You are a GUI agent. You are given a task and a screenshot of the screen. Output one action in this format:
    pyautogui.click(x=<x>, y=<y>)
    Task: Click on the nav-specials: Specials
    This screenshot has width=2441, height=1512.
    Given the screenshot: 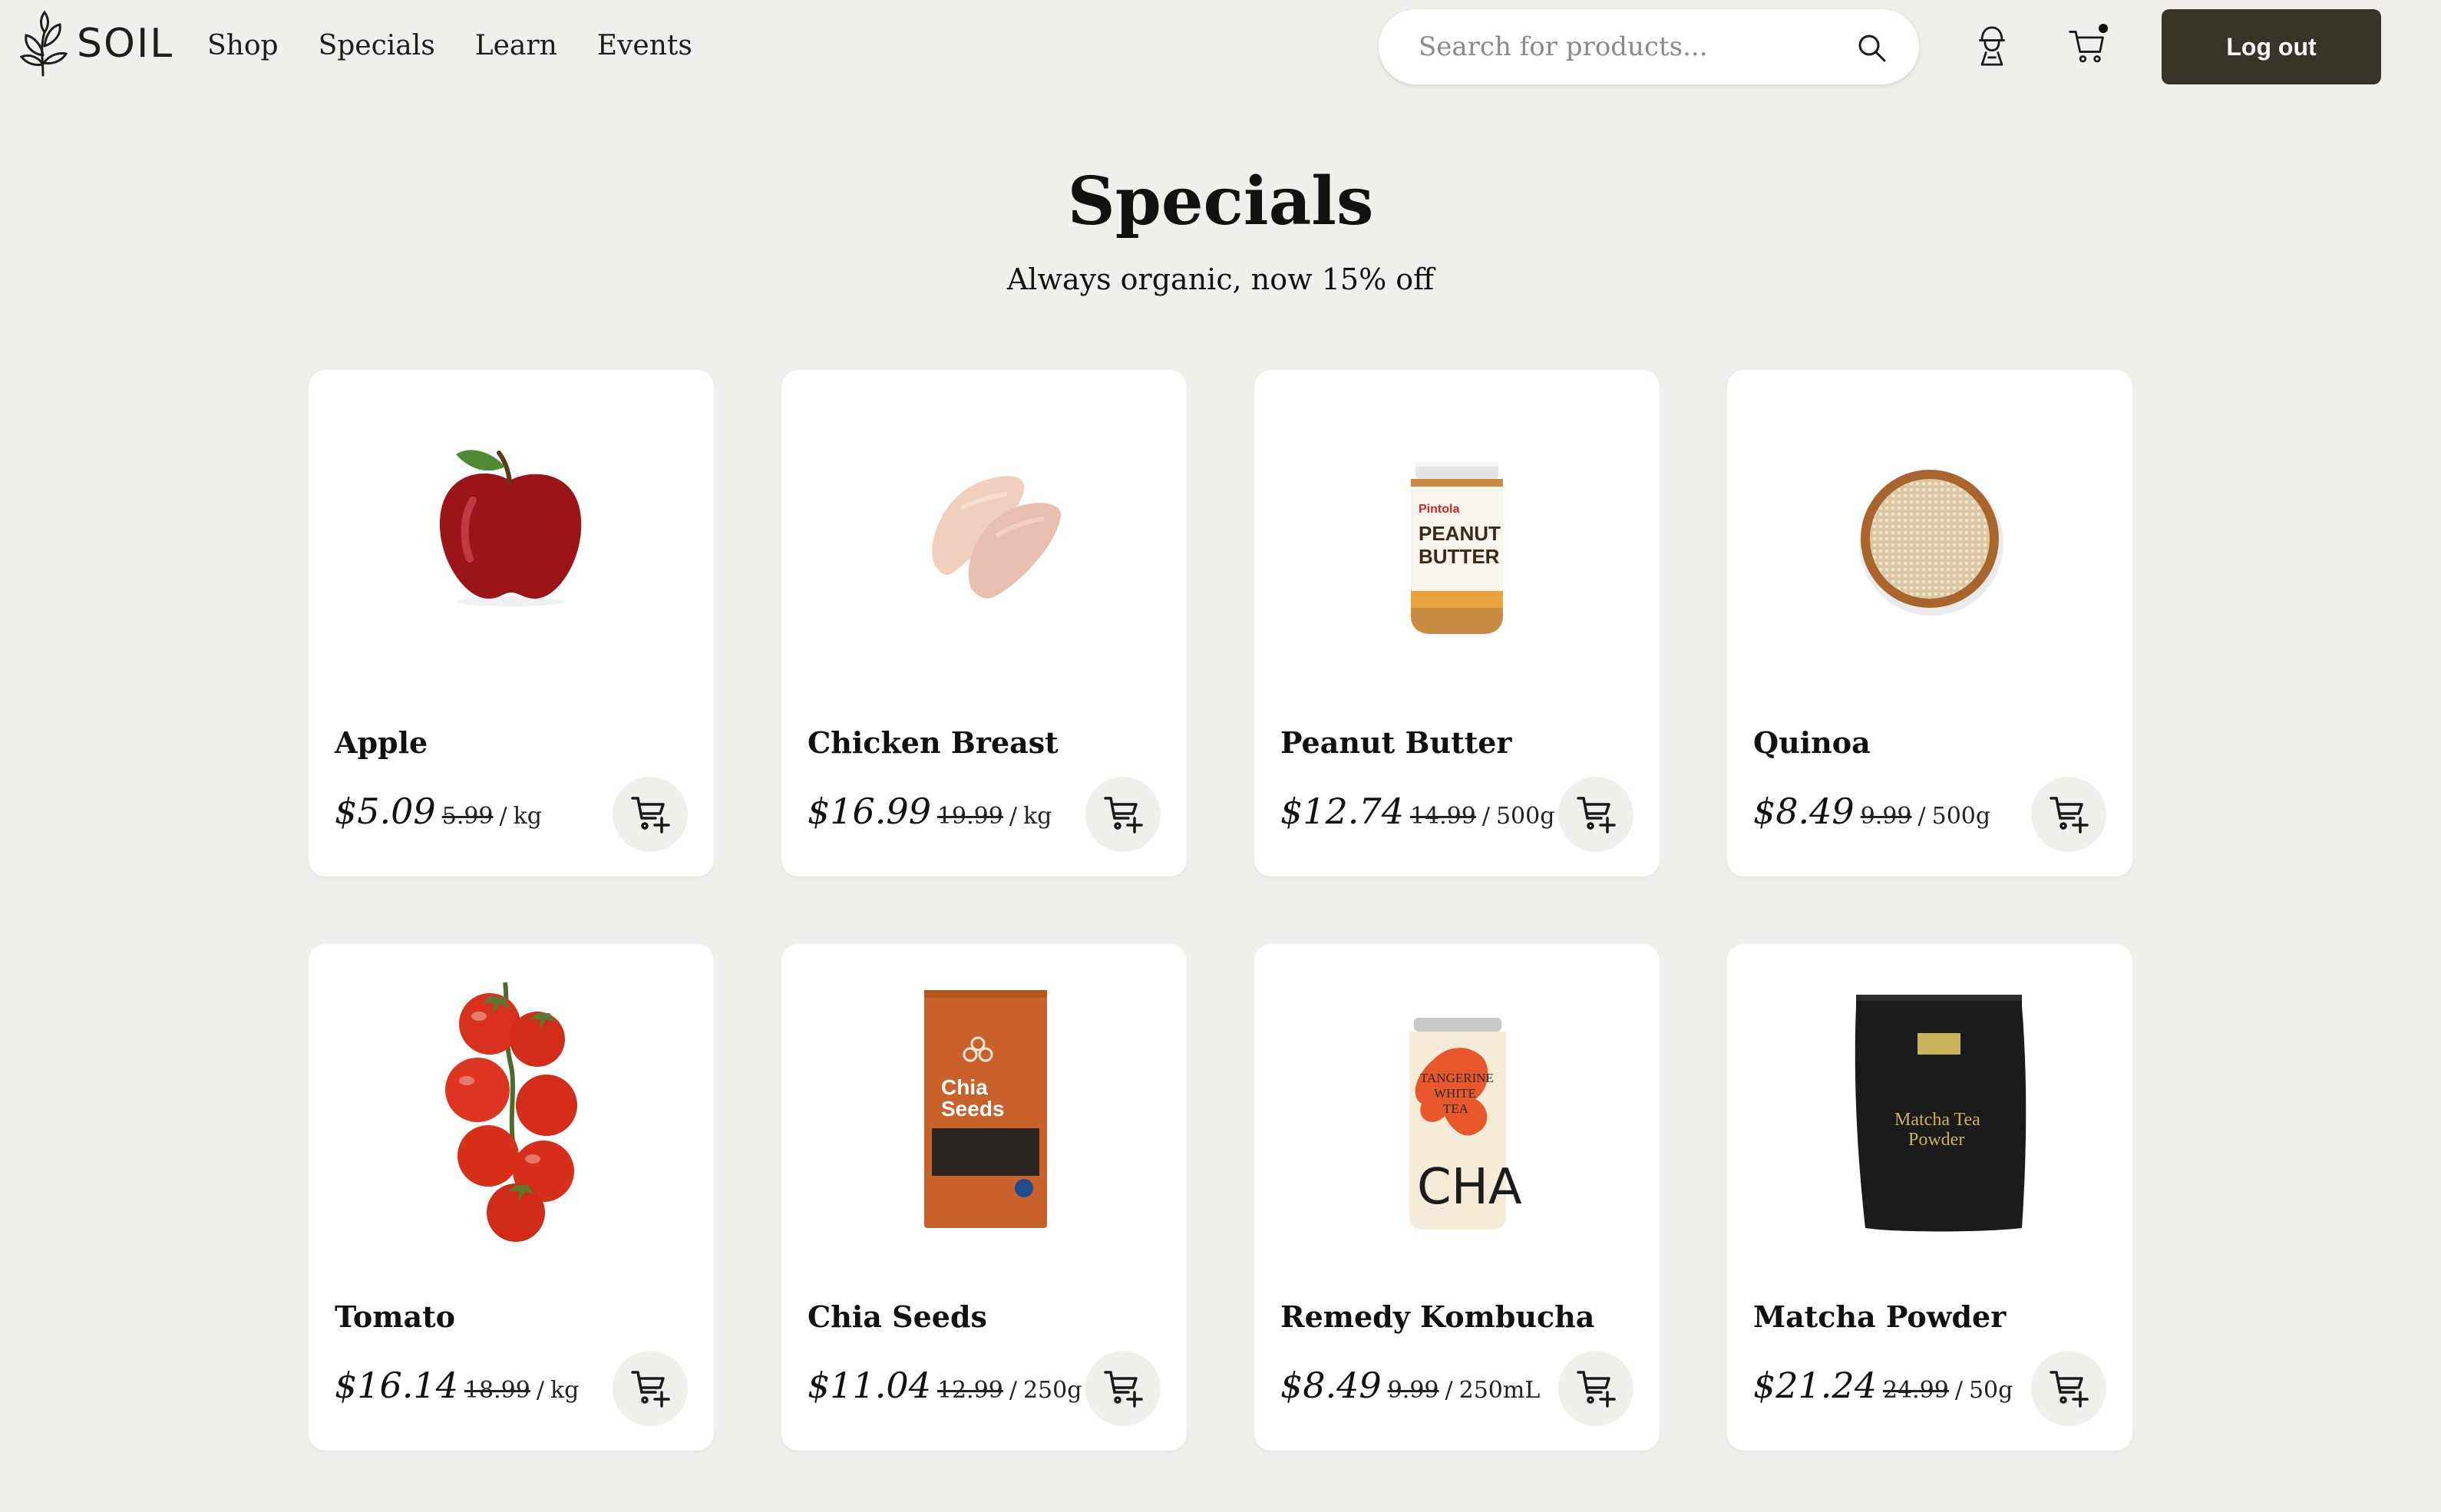 What is the action you would take?
    pyautogui.click(x=377, y=46)
    